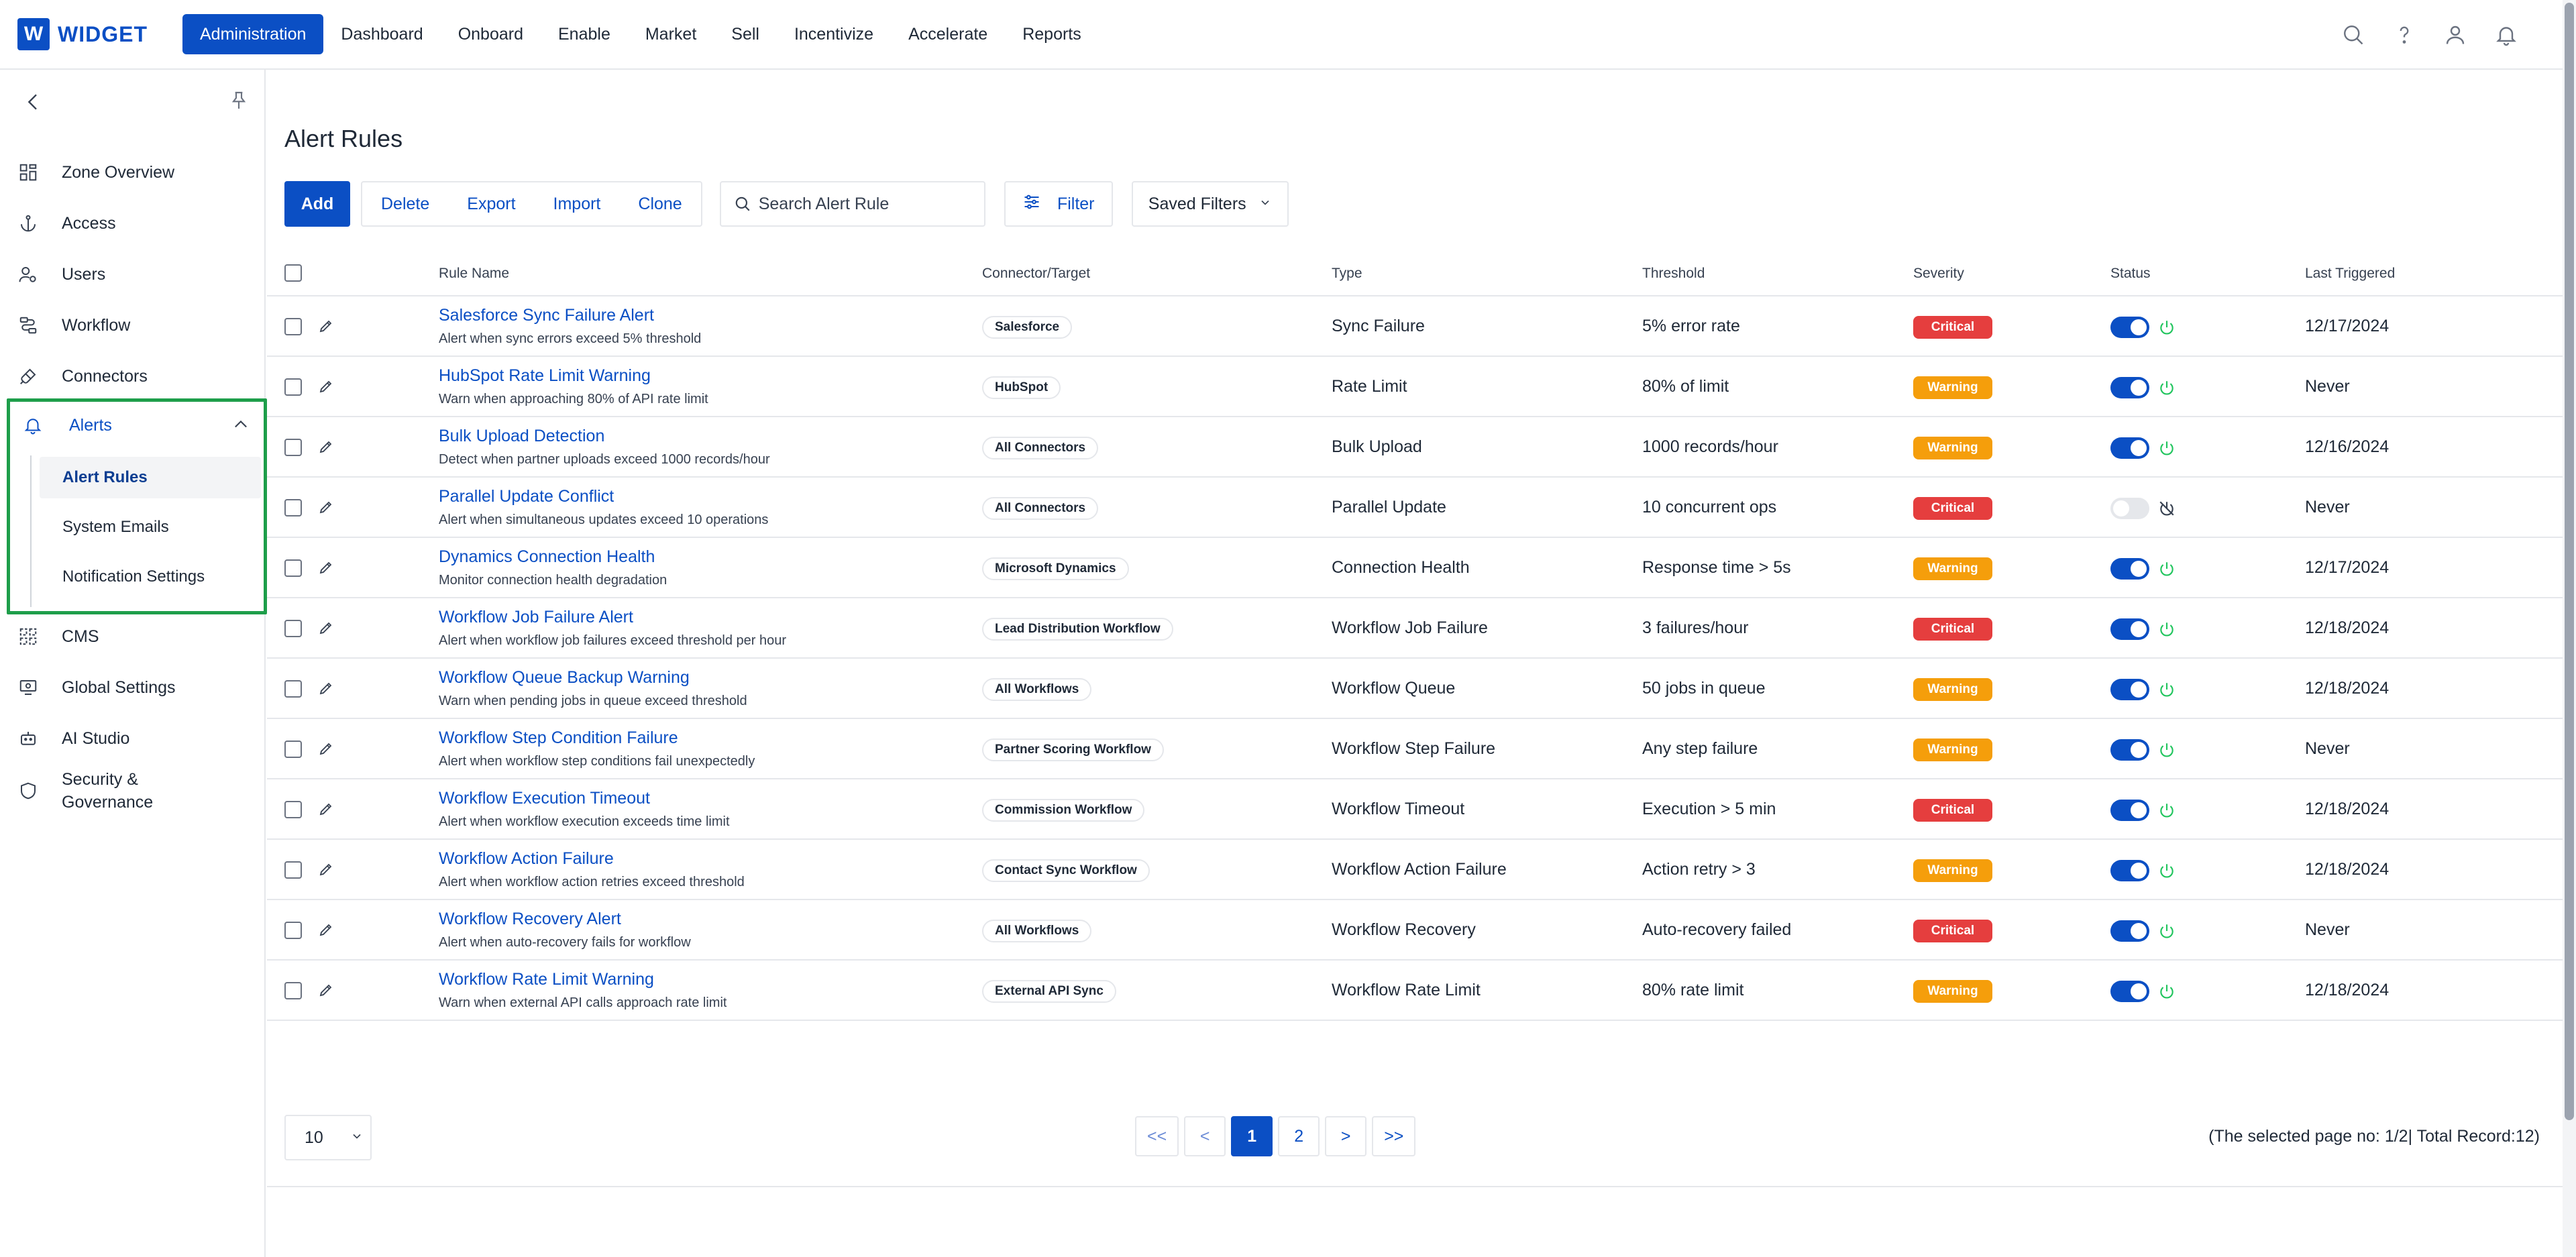  Describe the element at coordinates (240, 427) in the screenshot. I see `chevron-up-icon` at that location.